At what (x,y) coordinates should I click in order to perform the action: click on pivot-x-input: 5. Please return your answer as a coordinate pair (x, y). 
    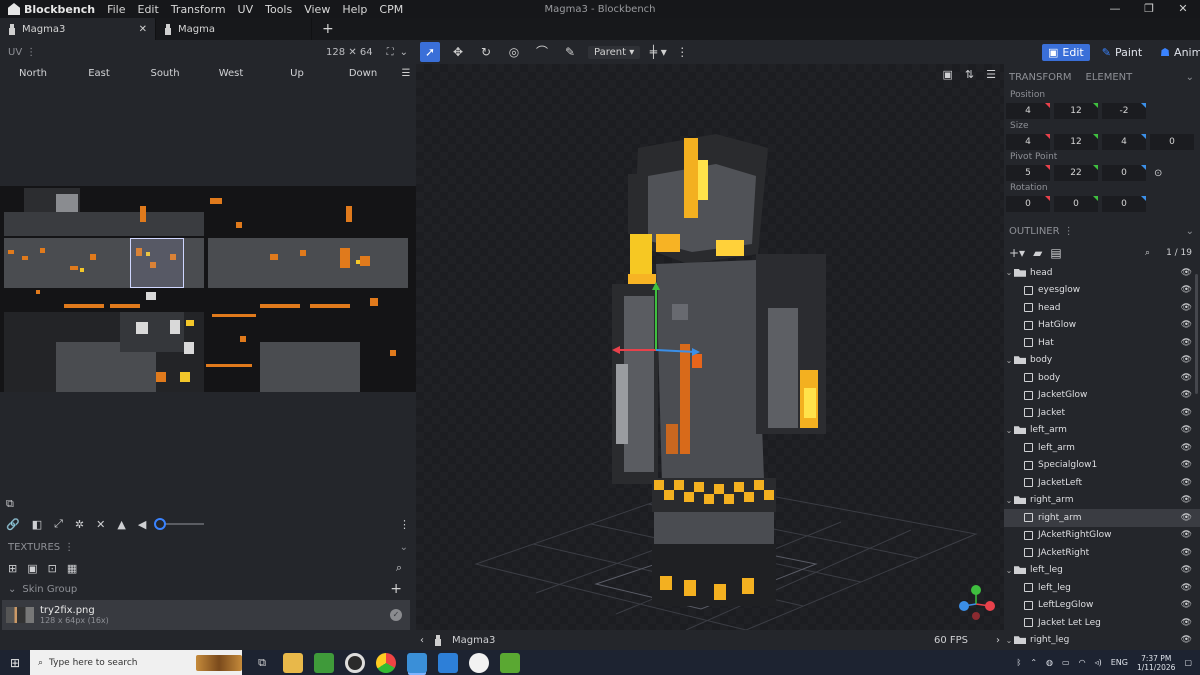
    Looking at the image, I should click on (1028, 173).